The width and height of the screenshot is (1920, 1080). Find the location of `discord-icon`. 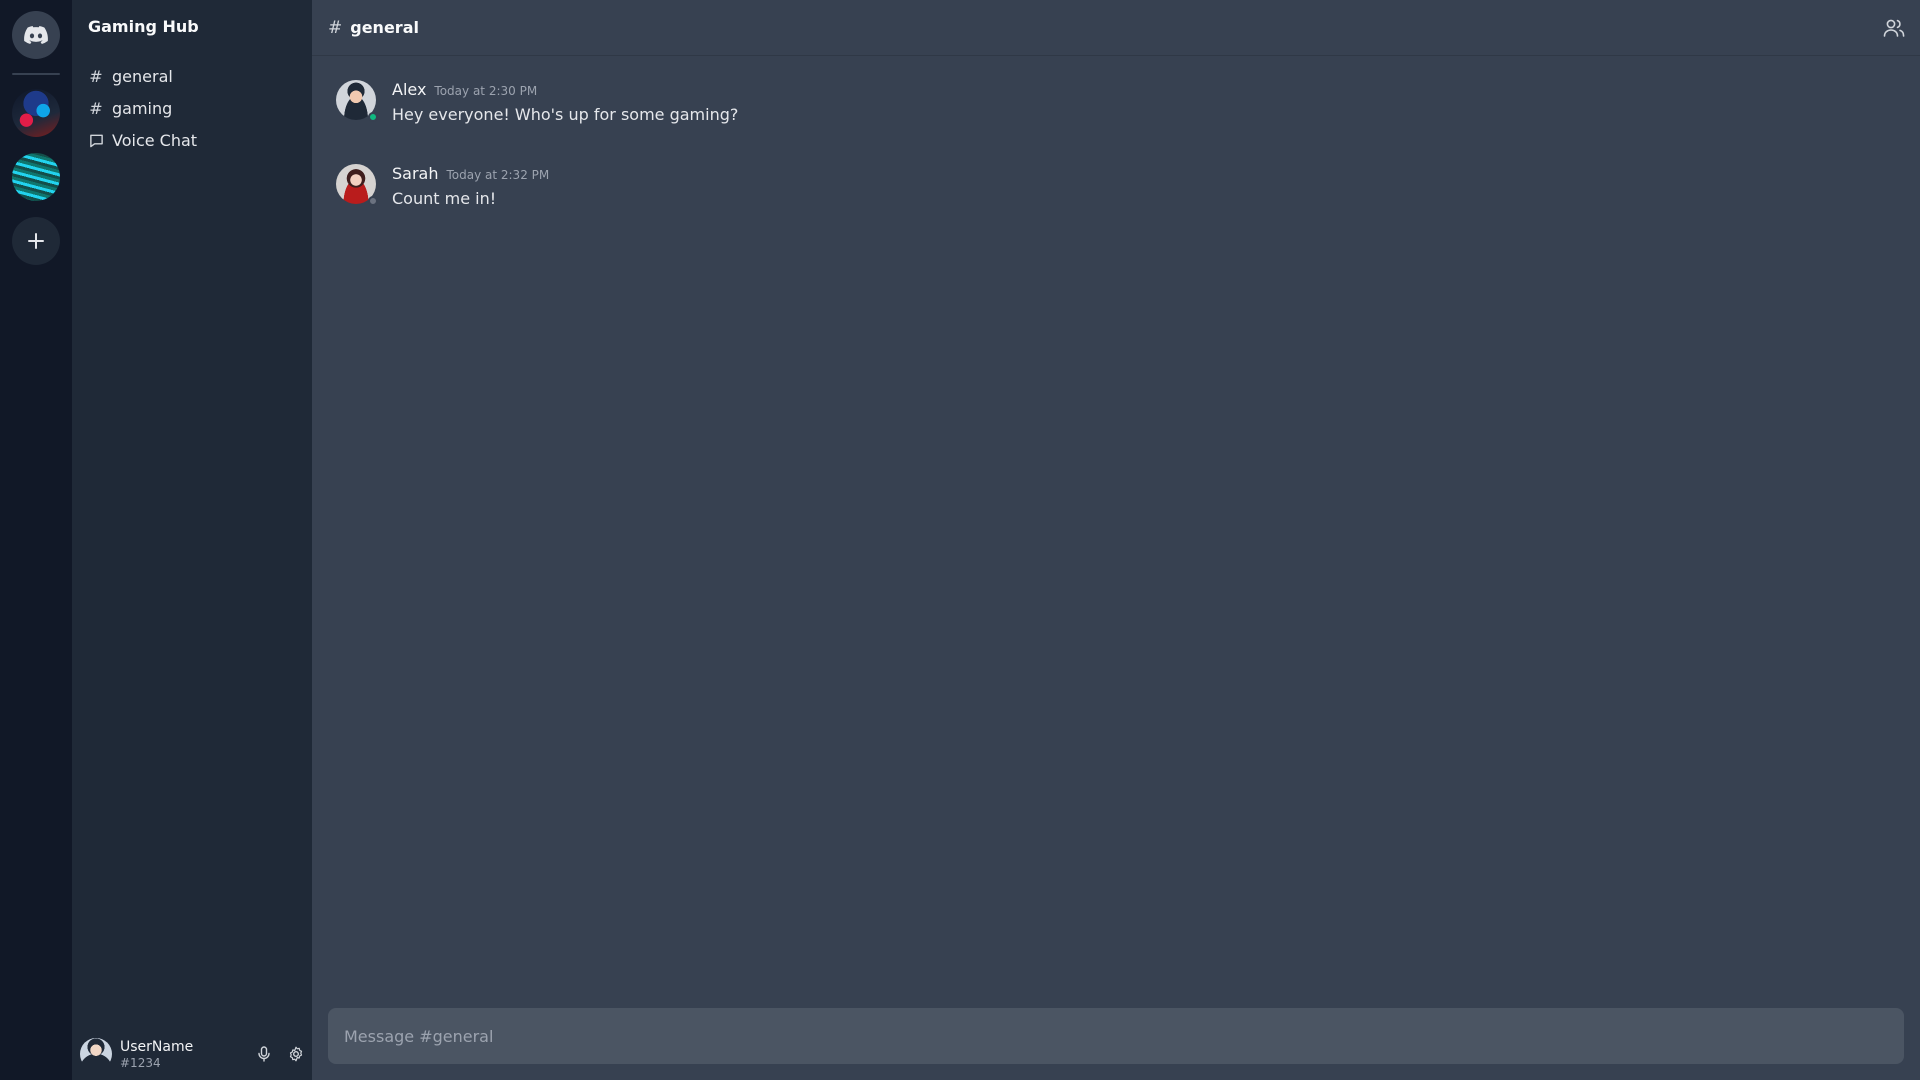

discord-icon is located at coordinates (36, 35).